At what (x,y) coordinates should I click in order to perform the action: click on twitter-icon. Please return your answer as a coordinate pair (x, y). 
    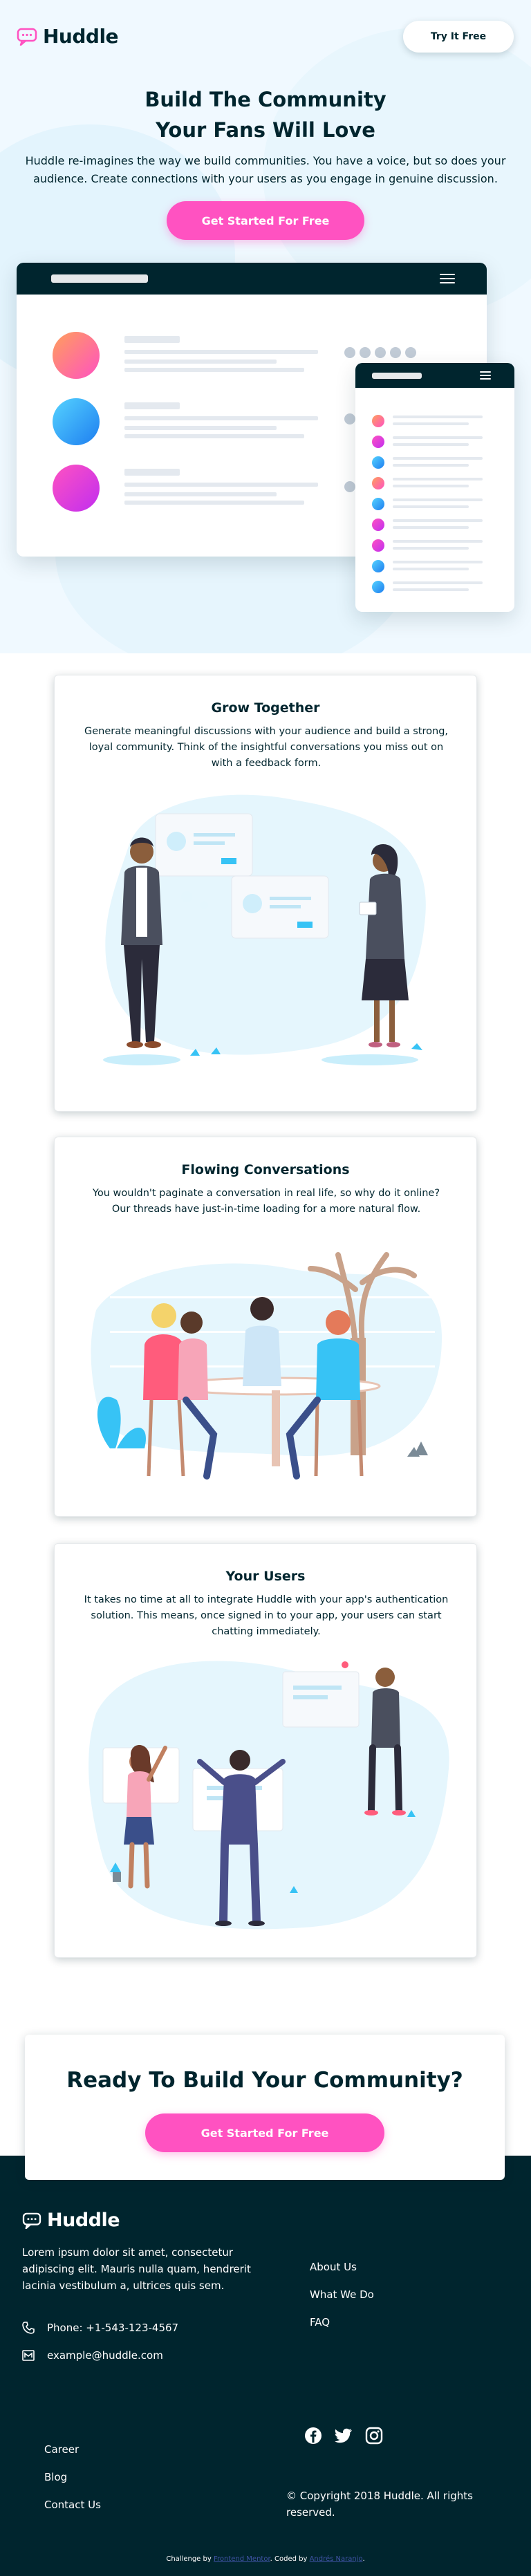
    Looking at the image, I should click on (344, 2435).